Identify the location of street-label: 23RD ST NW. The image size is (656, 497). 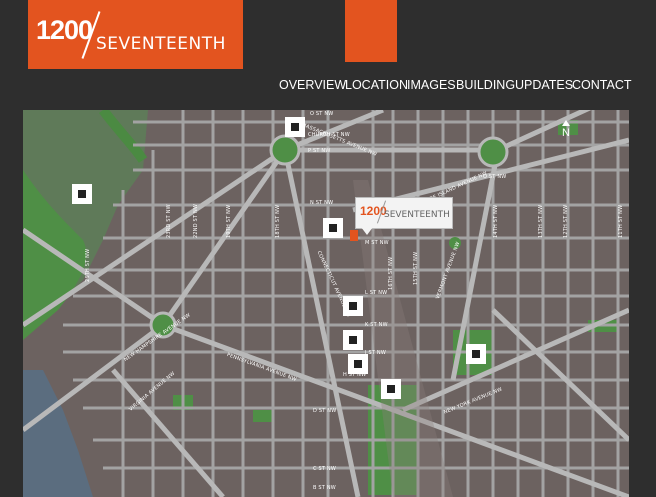
(169, 221).